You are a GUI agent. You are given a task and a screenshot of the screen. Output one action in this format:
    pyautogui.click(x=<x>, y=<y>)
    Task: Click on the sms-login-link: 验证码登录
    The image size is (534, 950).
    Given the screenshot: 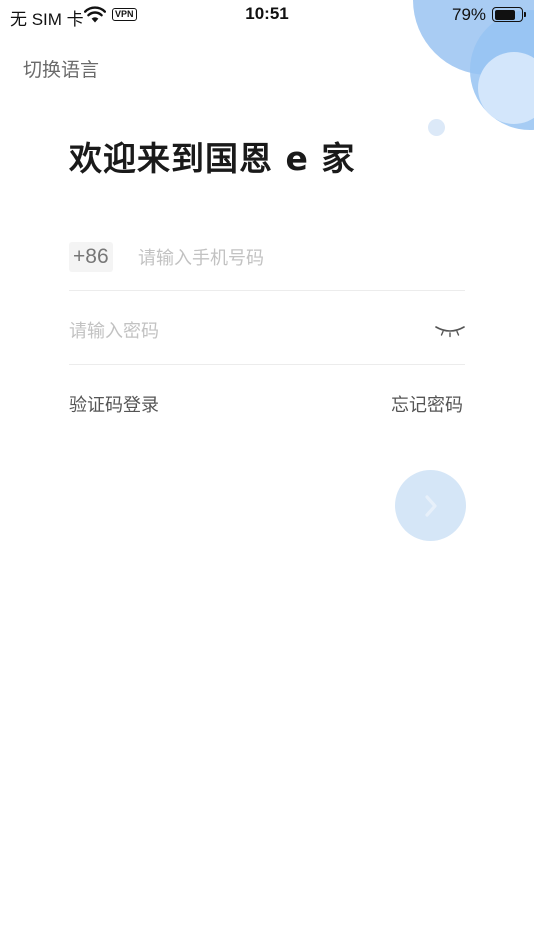 What is the action you would take?
    pyautogui.click(x=114, y=404)
    